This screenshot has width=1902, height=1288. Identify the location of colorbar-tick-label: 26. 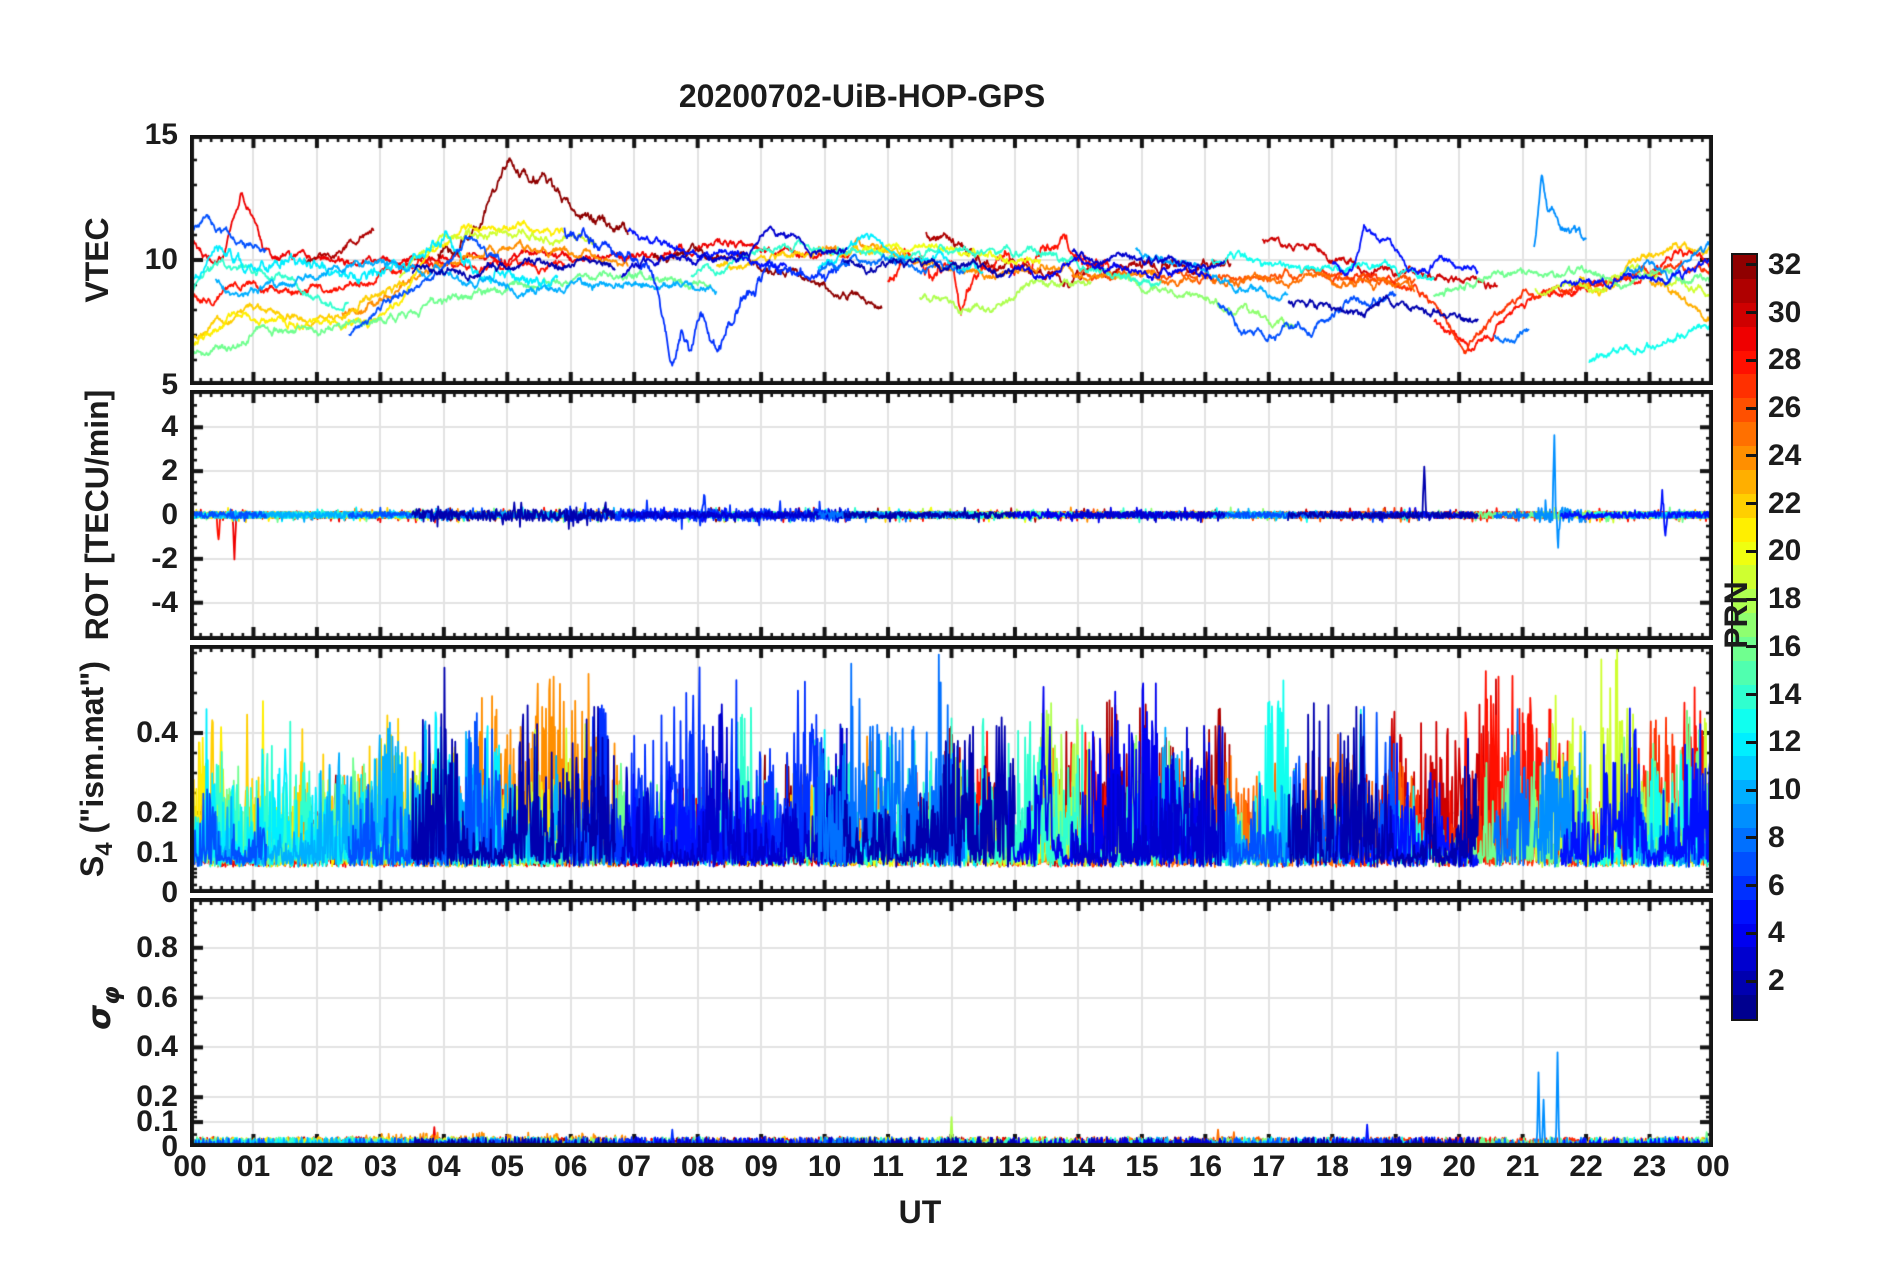
(1785, 408).